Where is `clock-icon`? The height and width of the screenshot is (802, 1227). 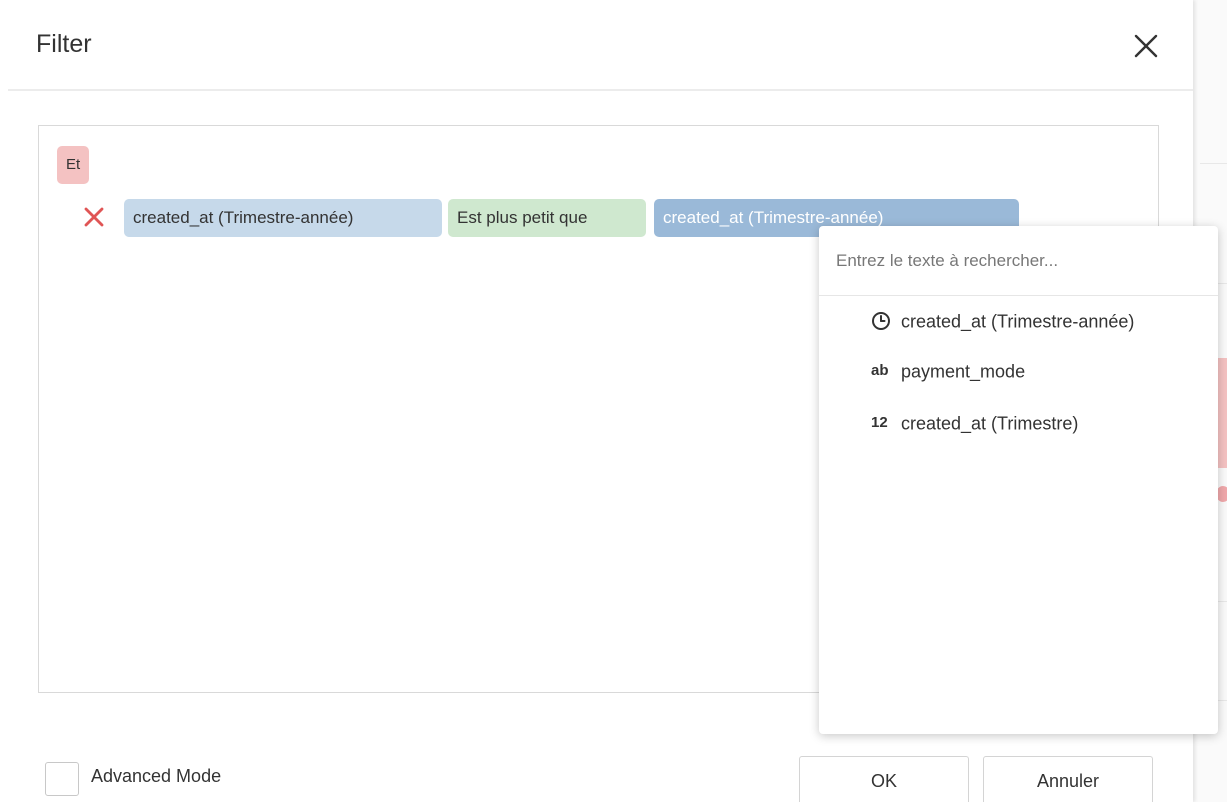
clock-icon is located at coordinates (886, 321).